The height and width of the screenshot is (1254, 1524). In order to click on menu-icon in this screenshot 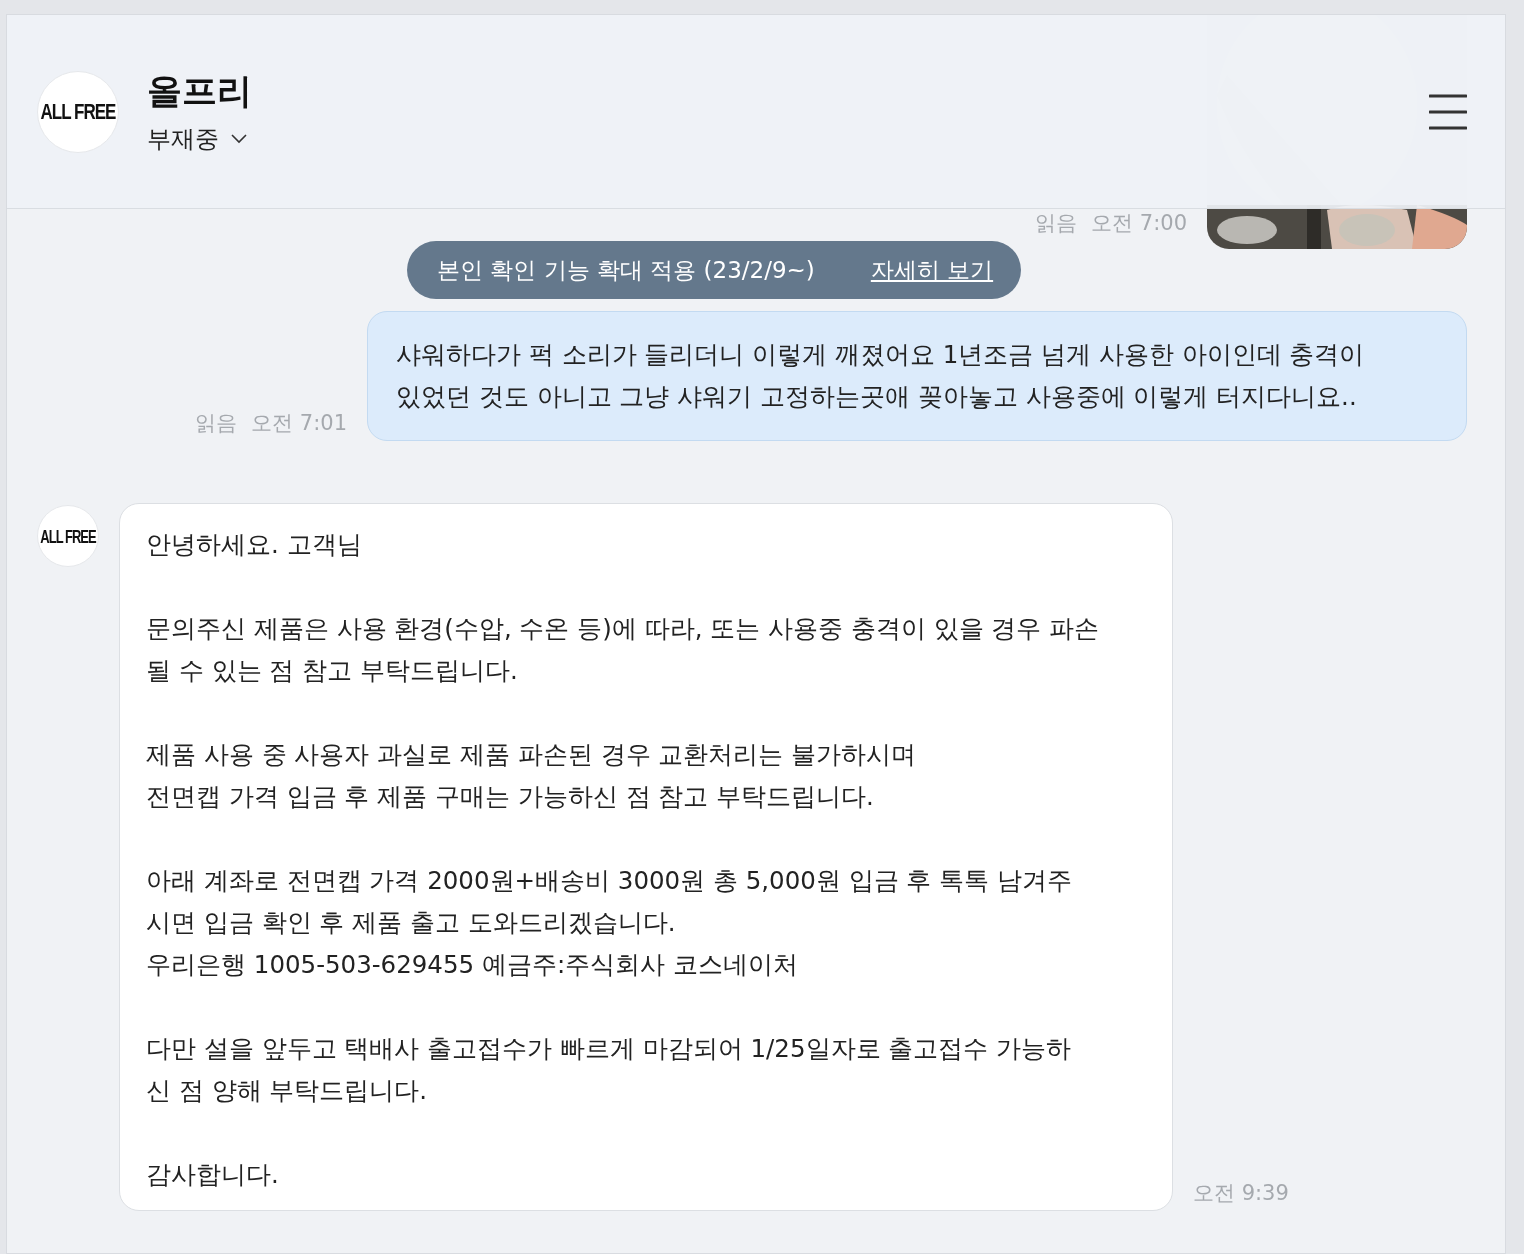, I will do `click(1448, 111)`.